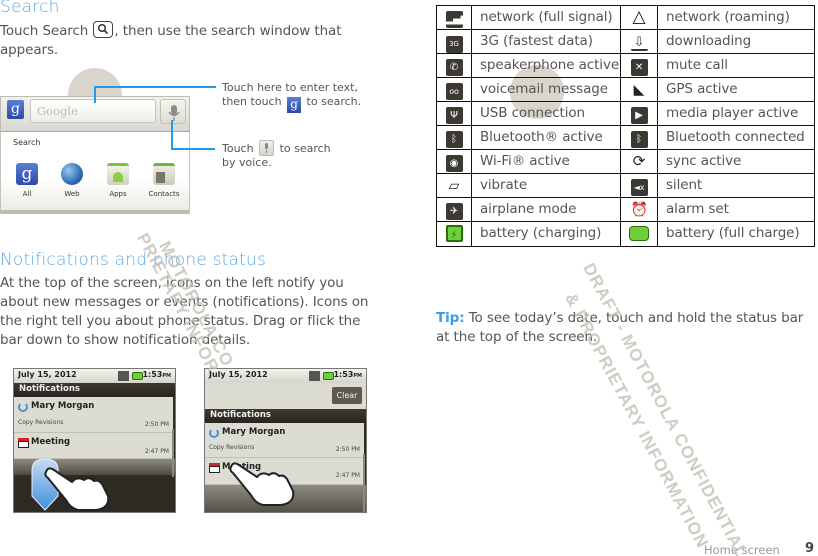 This screenshot has width=818, height=556. I want to click on signal-icon, so click(123, 376).